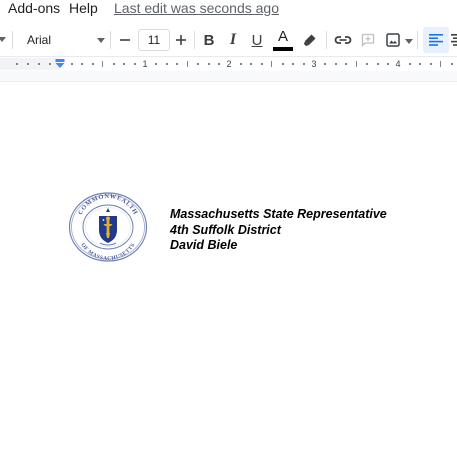  I want to click on indent-marker-icon, so click(60, 64).